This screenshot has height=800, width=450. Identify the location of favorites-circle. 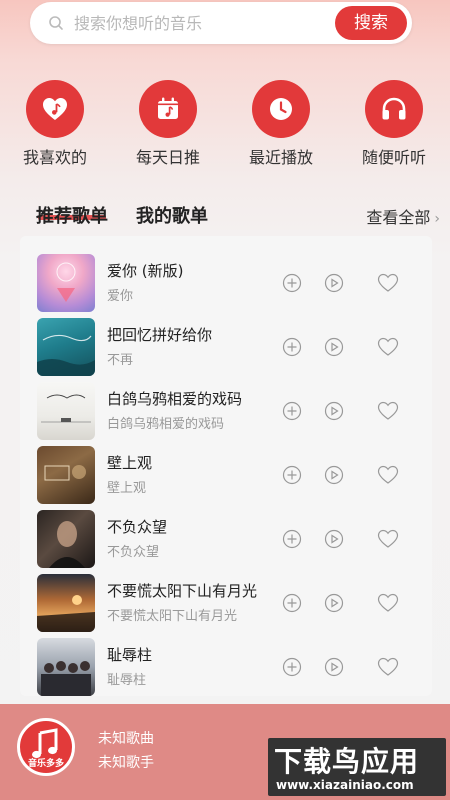
(55, 109).